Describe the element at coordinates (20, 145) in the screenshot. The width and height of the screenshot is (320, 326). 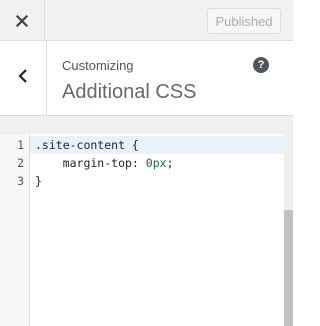
I see `line-number: 1` at that location.